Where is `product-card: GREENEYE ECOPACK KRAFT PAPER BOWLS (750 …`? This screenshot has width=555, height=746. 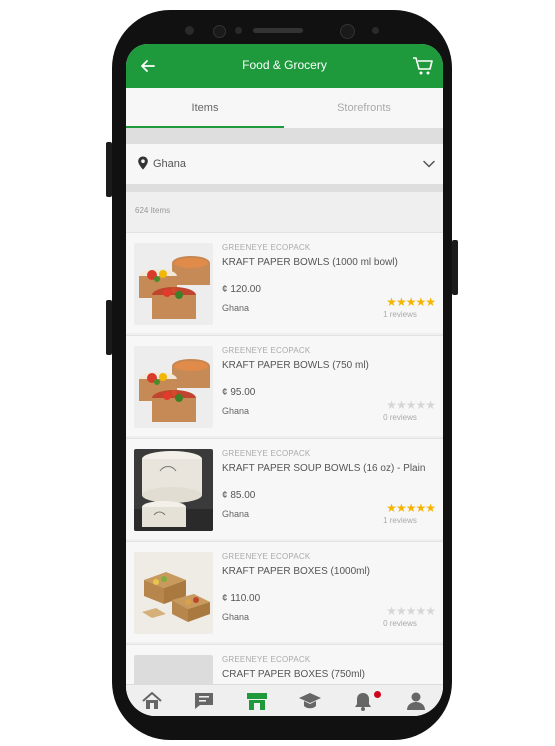
product-card: GREENEYE ECOPACK KRAFT PAPER BOWLS (750 … is located at coordinates (284, 385).